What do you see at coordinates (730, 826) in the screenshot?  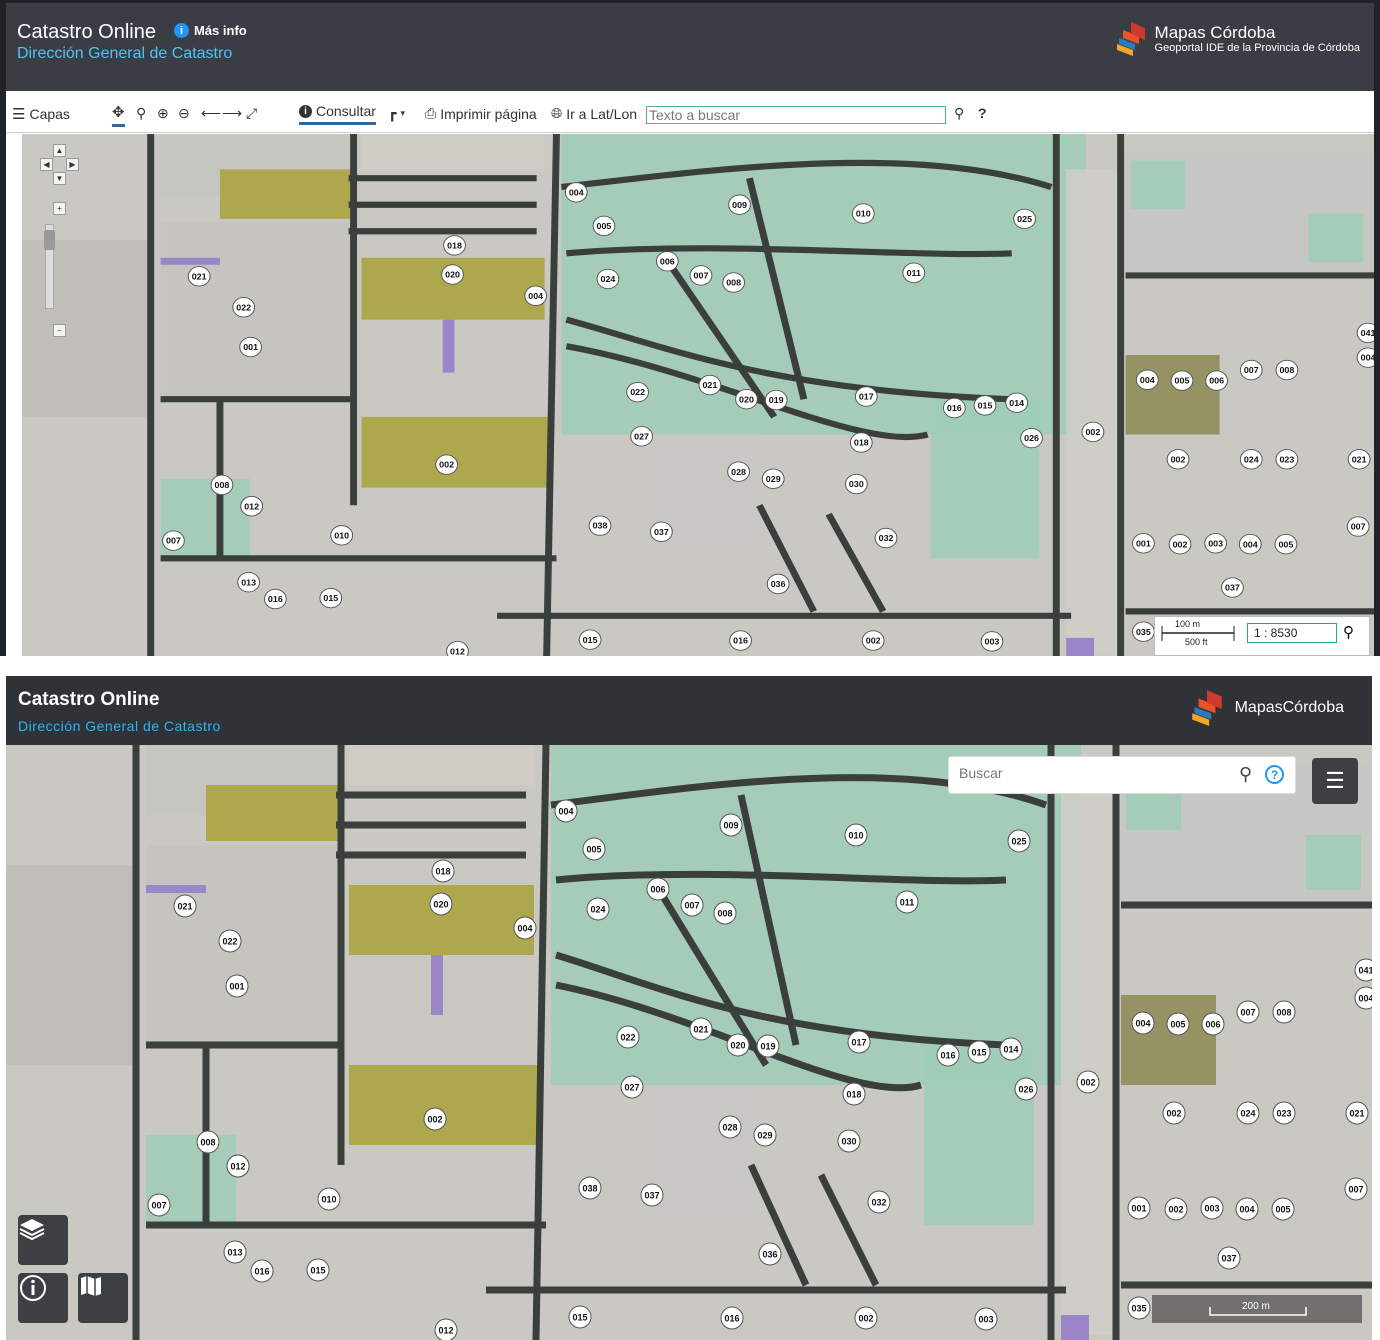 I see `parcel-label: 009` at bounding box center [730, 826].